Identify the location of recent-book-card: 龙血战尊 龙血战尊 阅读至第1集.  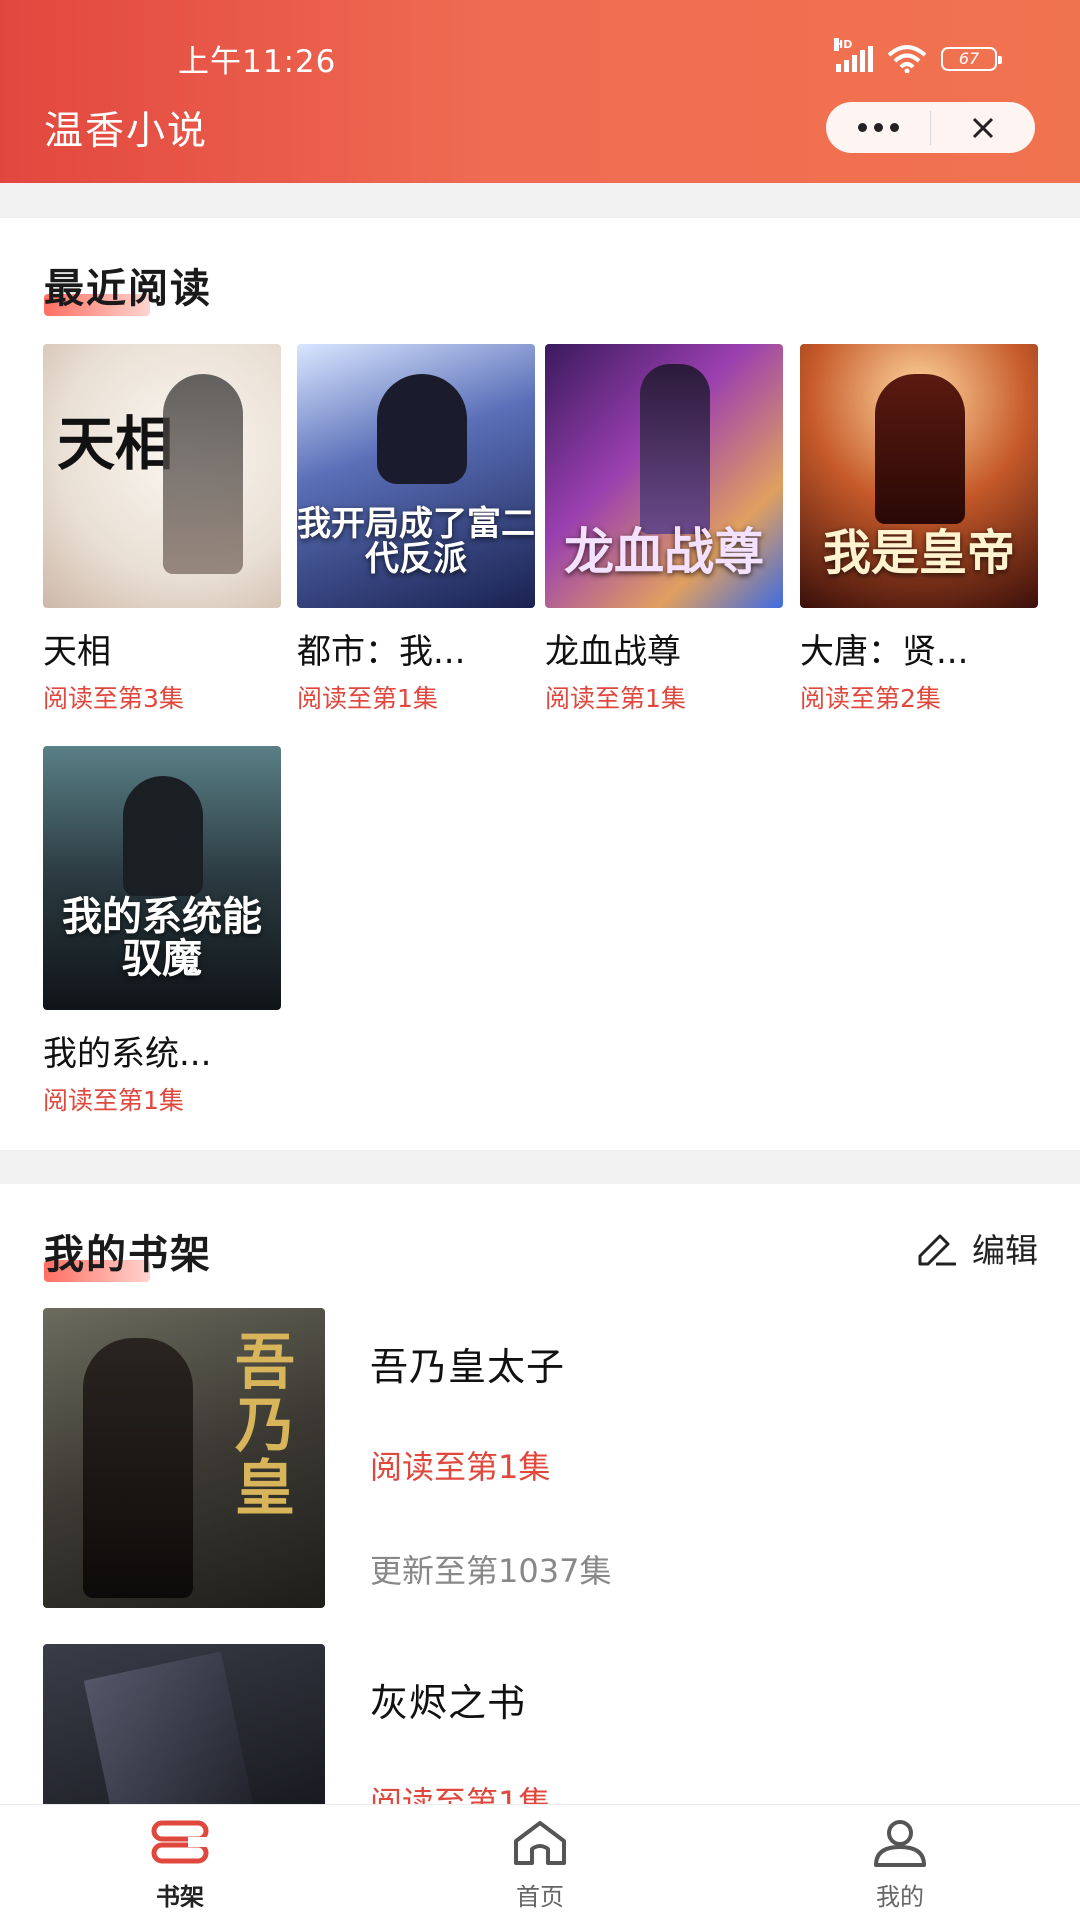
(664, 529).